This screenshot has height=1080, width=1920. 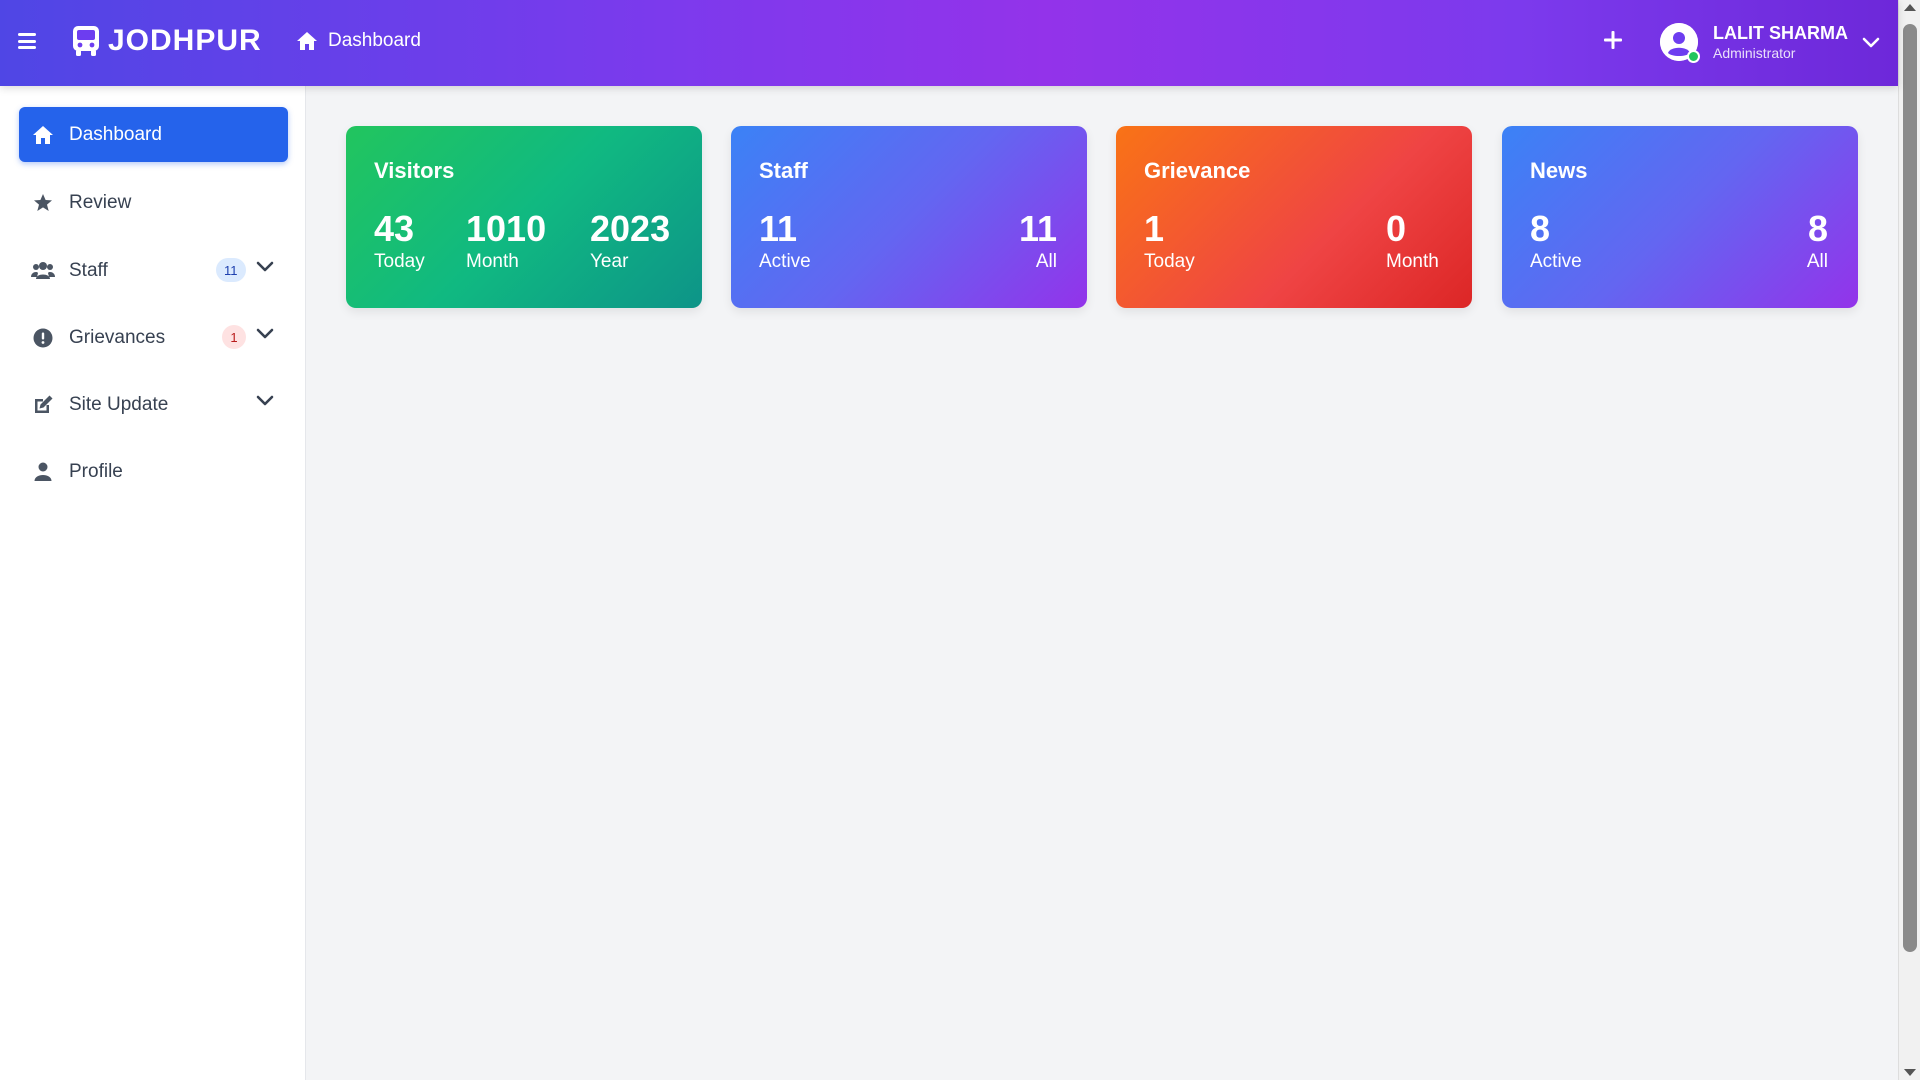 What do you see at coordinates (506, 228) in the screenshot?
I see `stat-value: 1010` at bounding box center [506, 228].